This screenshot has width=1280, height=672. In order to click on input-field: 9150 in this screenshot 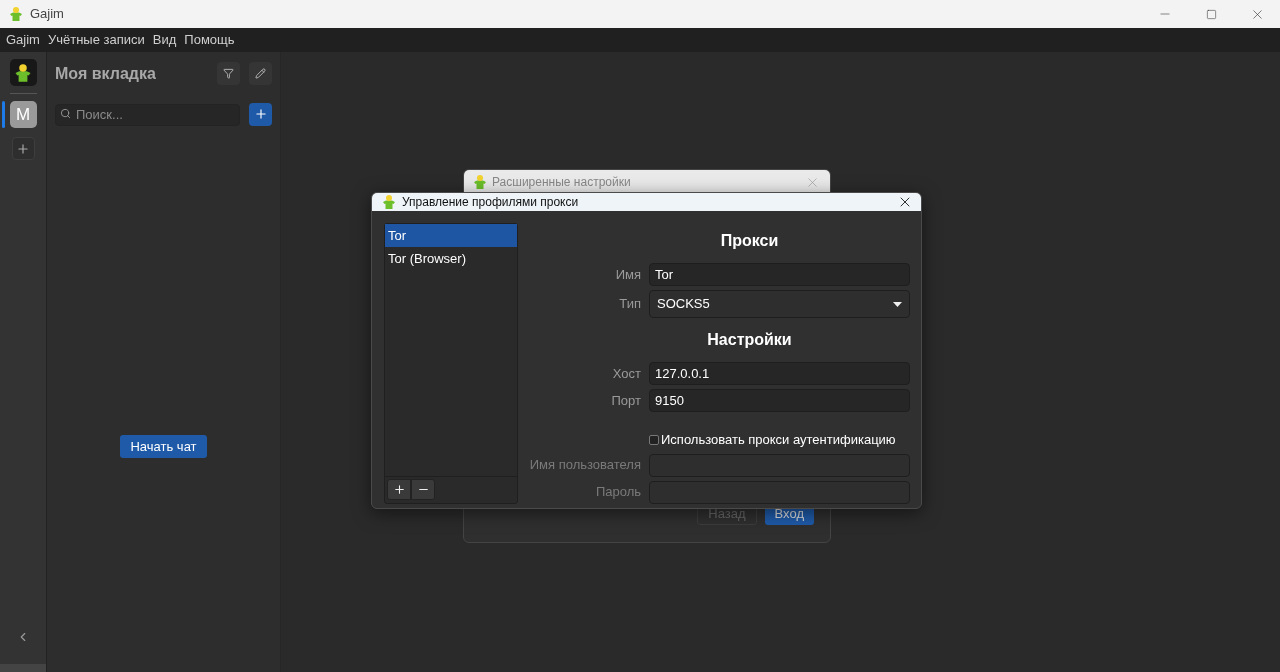, I will do `click(779, 400)`.